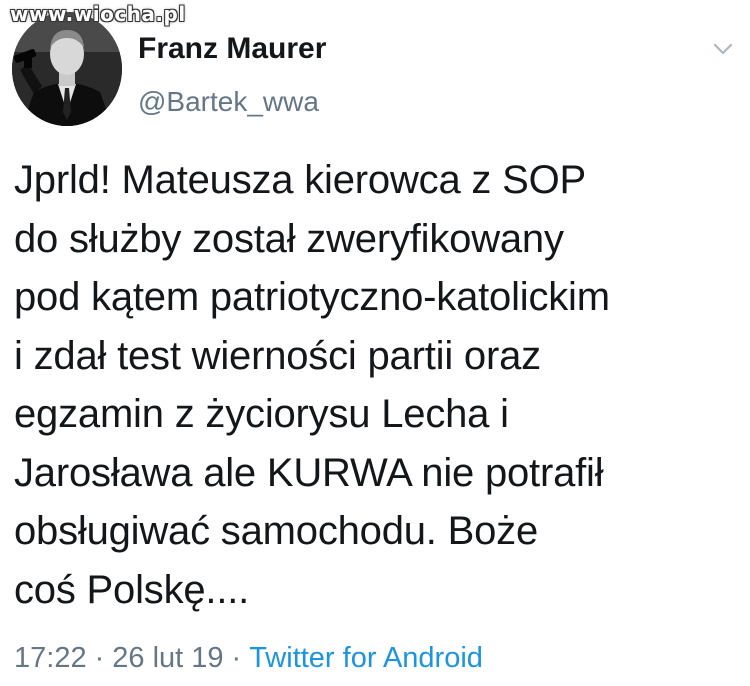 The height and width of the screenshot is (686, 750). Describe the element at coordinates (232, 49) in the screenshot. I see `author-display-name: Franz Maurer` at that location.